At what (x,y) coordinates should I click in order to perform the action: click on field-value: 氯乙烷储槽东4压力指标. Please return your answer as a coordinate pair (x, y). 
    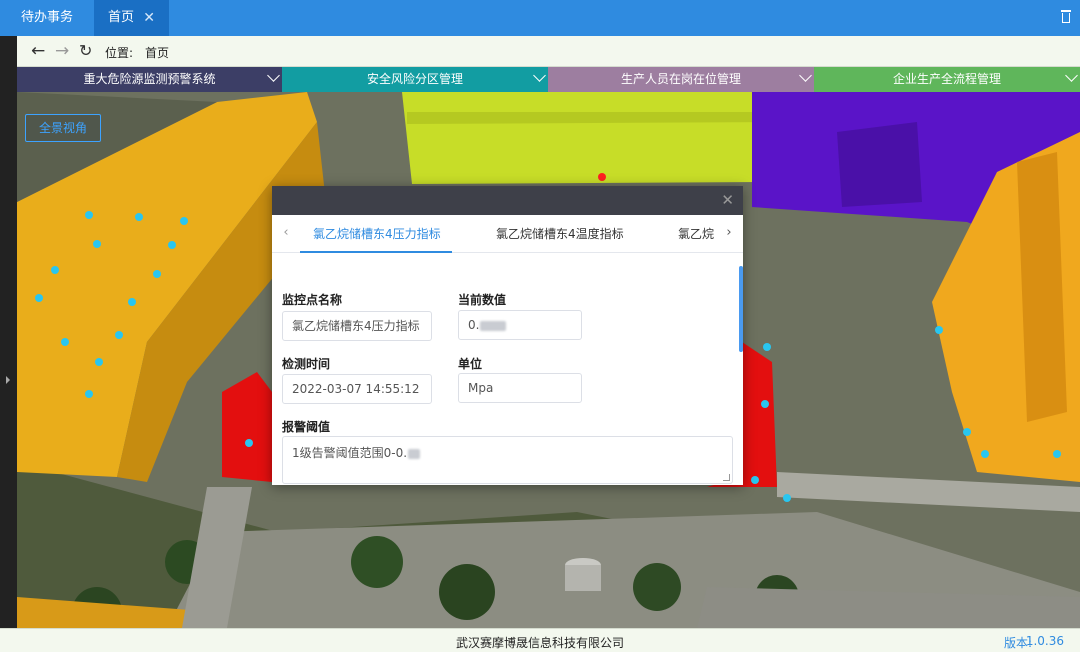
    Looking at the image, I should click on (356, 326).